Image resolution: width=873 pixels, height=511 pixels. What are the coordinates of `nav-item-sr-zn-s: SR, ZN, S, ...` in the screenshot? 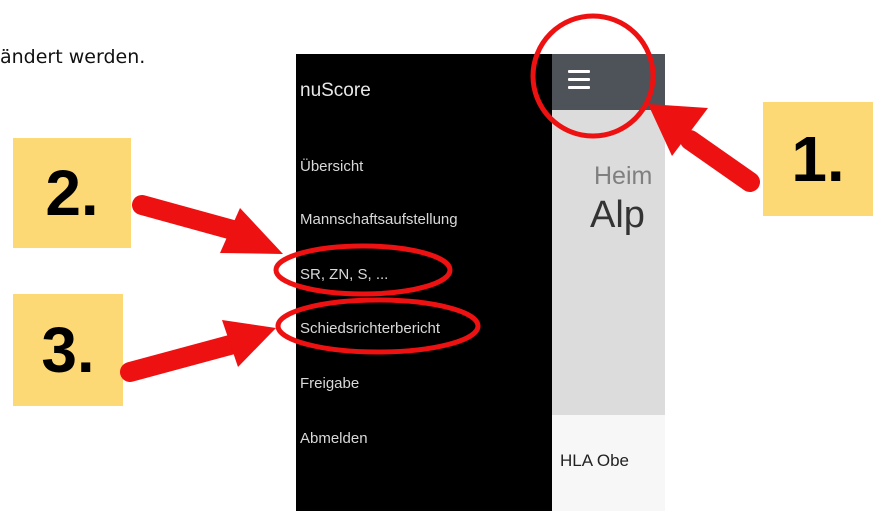 It's located at (344, 274).